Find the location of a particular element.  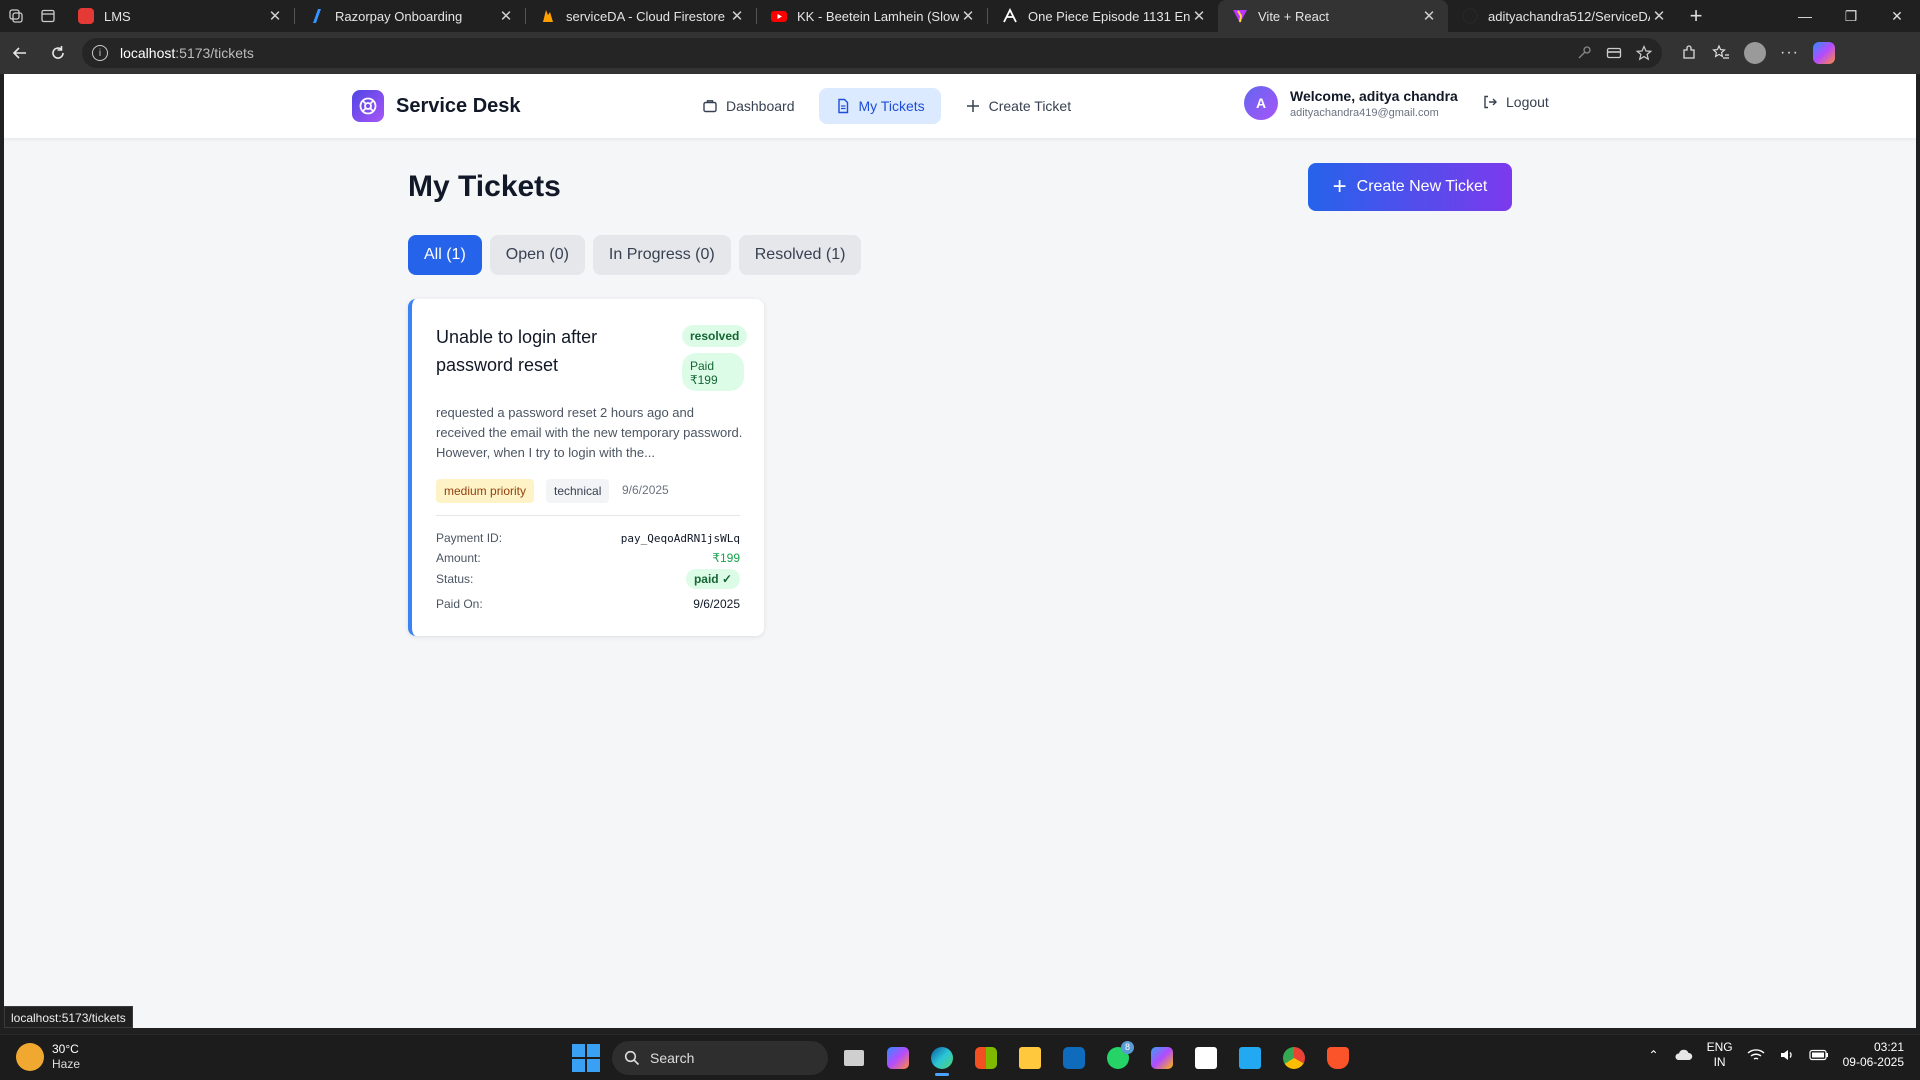

battery-icon is located at coordinates (1819, 1055).